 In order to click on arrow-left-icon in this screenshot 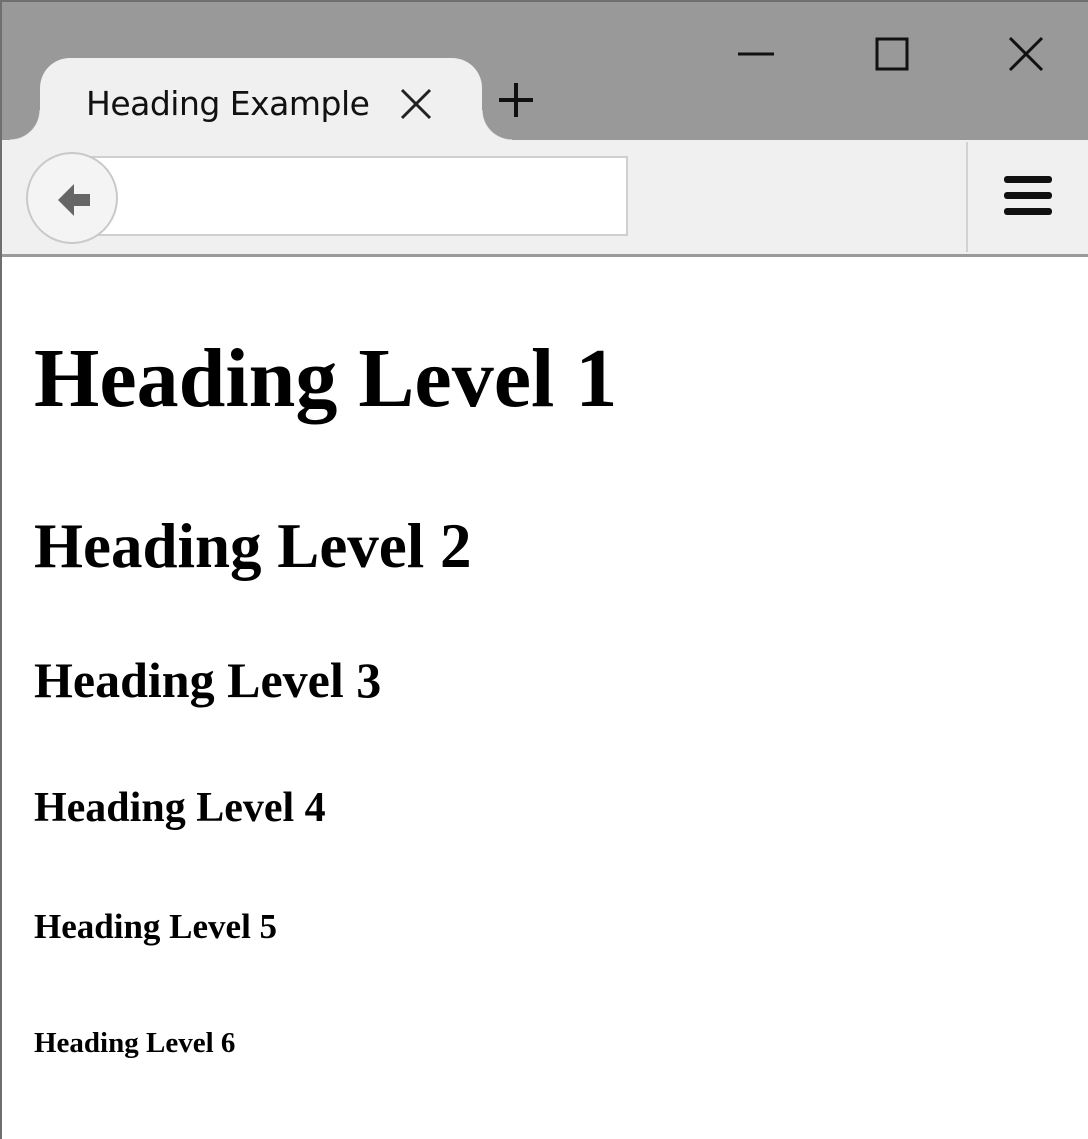, I will do `click(74, 200)`.